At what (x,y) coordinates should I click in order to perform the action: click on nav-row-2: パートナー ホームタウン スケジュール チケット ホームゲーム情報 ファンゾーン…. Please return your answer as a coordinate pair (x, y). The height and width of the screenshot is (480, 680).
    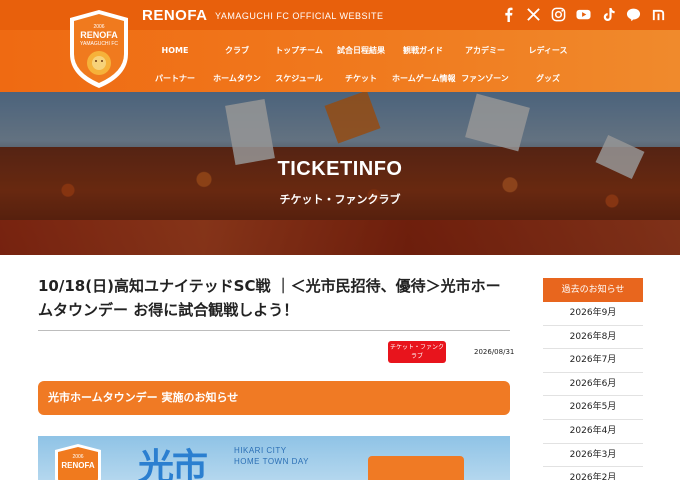
    Looking at the image, I should click on (384, 78).